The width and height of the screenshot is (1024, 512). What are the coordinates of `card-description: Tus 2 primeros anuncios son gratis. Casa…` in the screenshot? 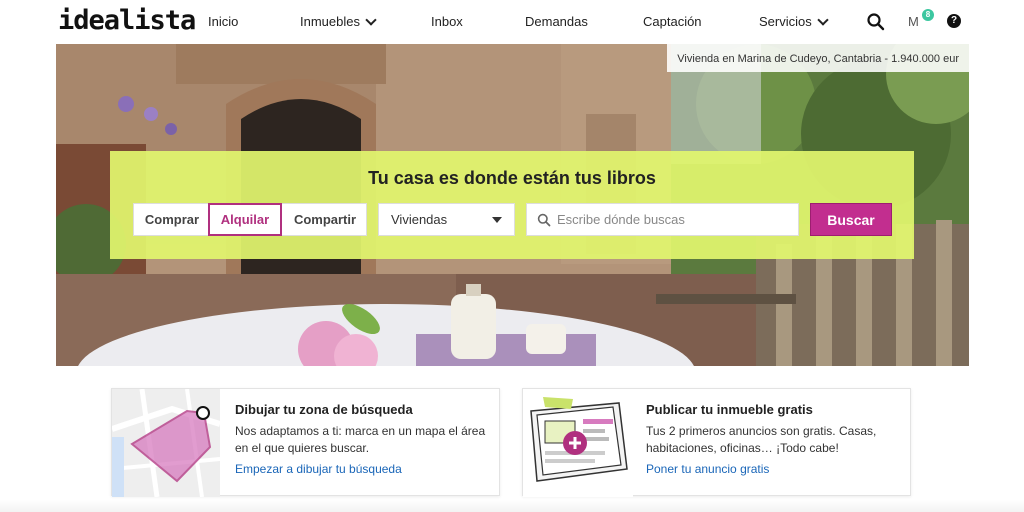 It's located at (761, 439).